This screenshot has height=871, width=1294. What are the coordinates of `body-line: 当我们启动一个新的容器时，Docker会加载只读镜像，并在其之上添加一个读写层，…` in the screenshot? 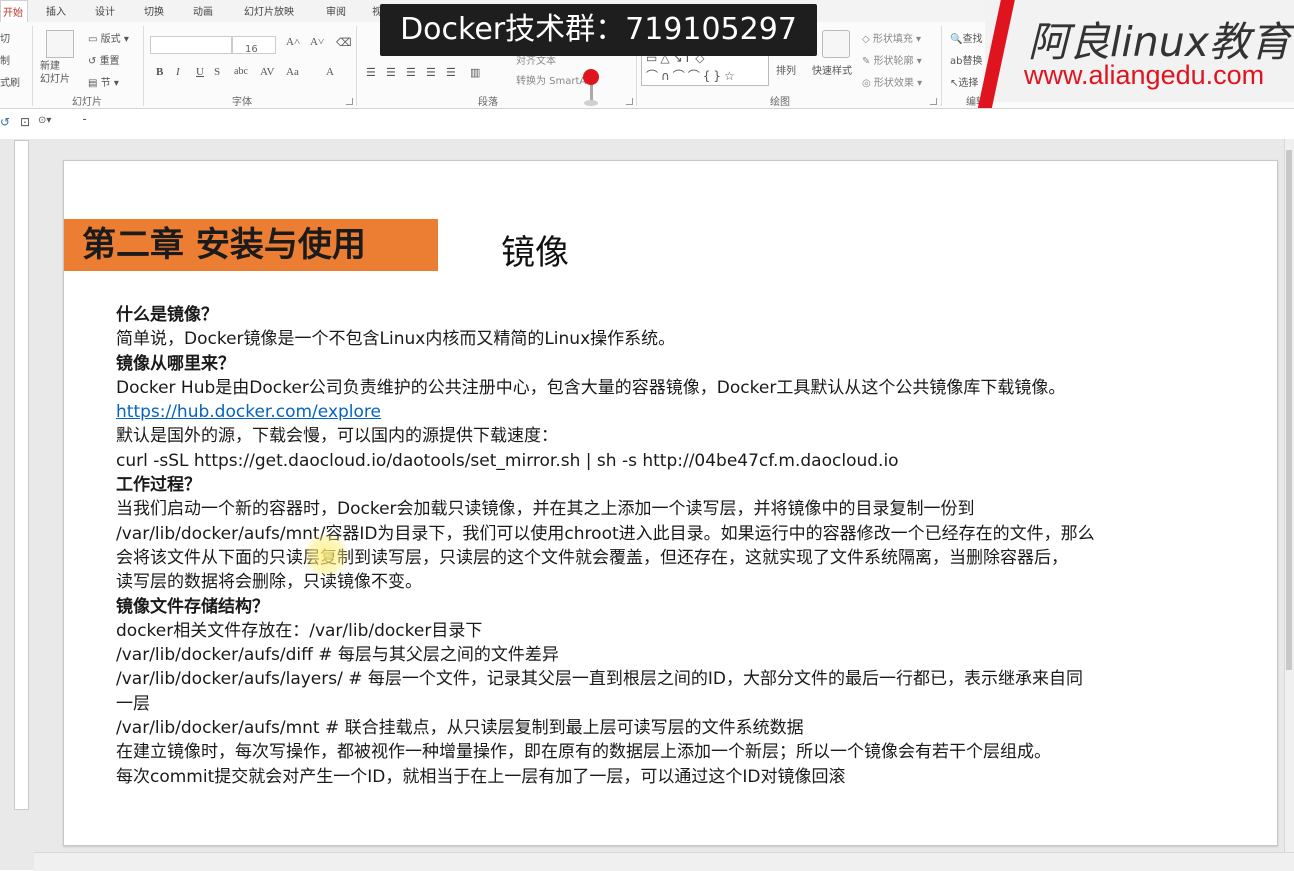 It's located at (545, 509).